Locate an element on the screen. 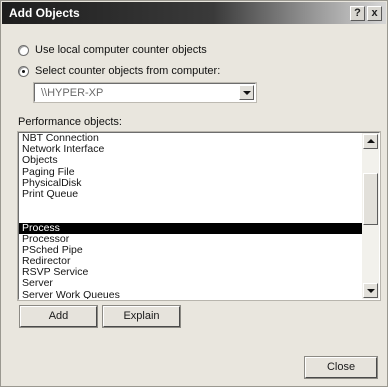  explain-button: Explain is located at coordinates (141, 316).